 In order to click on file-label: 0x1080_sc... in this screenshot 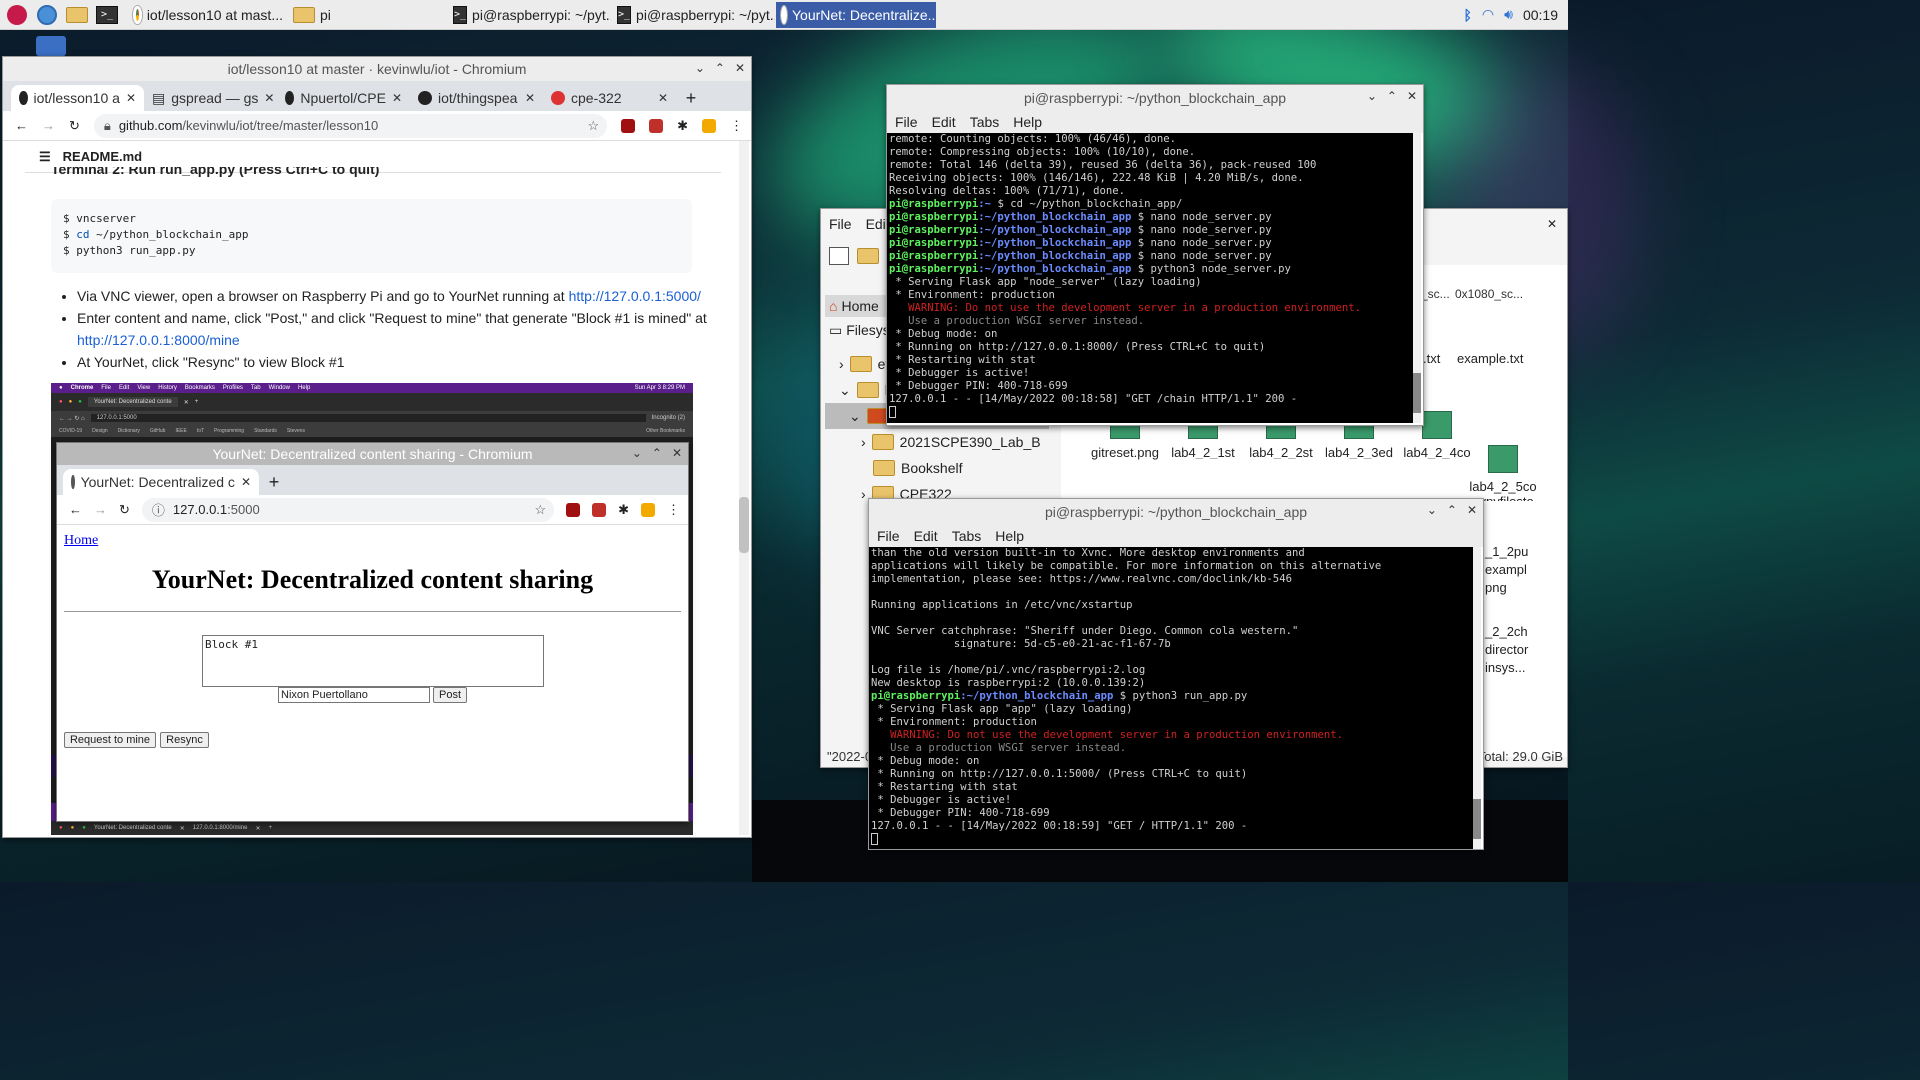, I will do `click(1489, 294)`.